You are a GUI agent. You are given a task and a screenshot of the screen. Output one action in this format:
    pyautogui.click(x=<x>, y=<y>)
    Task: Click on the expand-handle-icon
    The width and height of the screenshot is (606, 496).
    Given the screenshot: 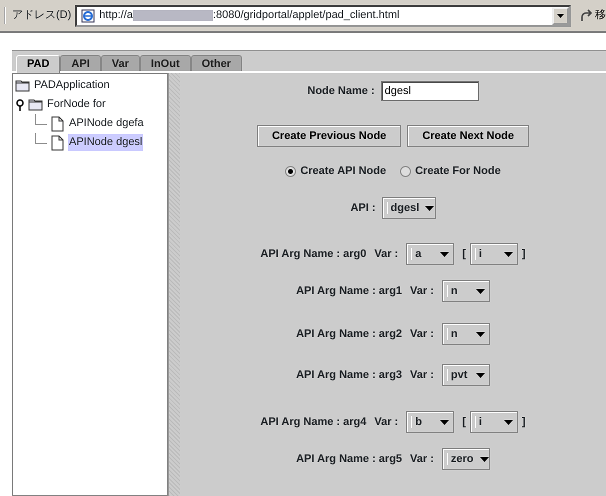 What is the action you would take?
    pyautogui.click(x=20, y=104)
    